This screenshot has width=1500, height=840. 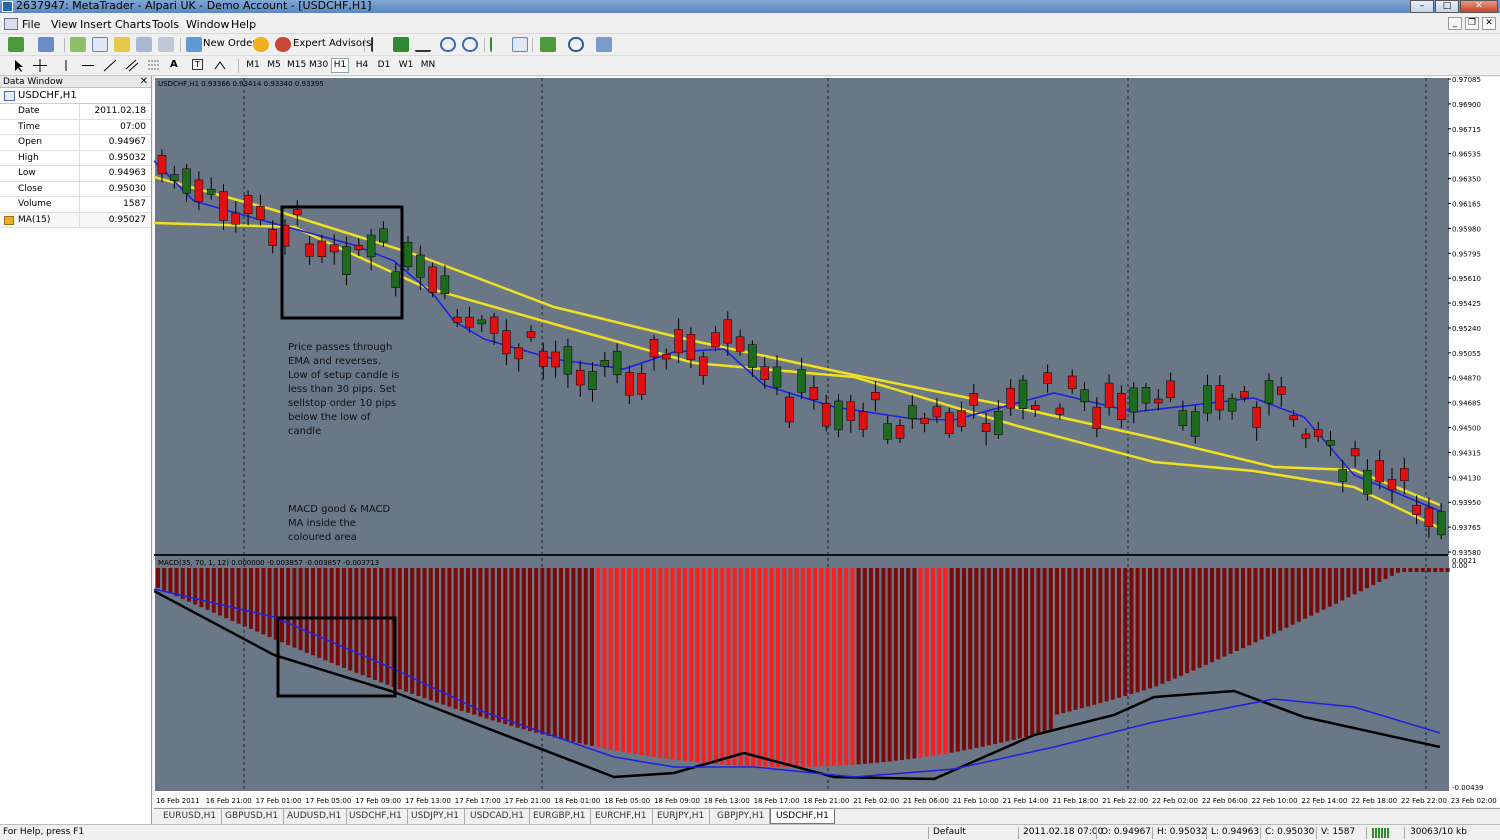 What do you see at coordinates (133, 24) in the screenshot?
I see `menu-charts: Charts` at bounding box center [133, 24].